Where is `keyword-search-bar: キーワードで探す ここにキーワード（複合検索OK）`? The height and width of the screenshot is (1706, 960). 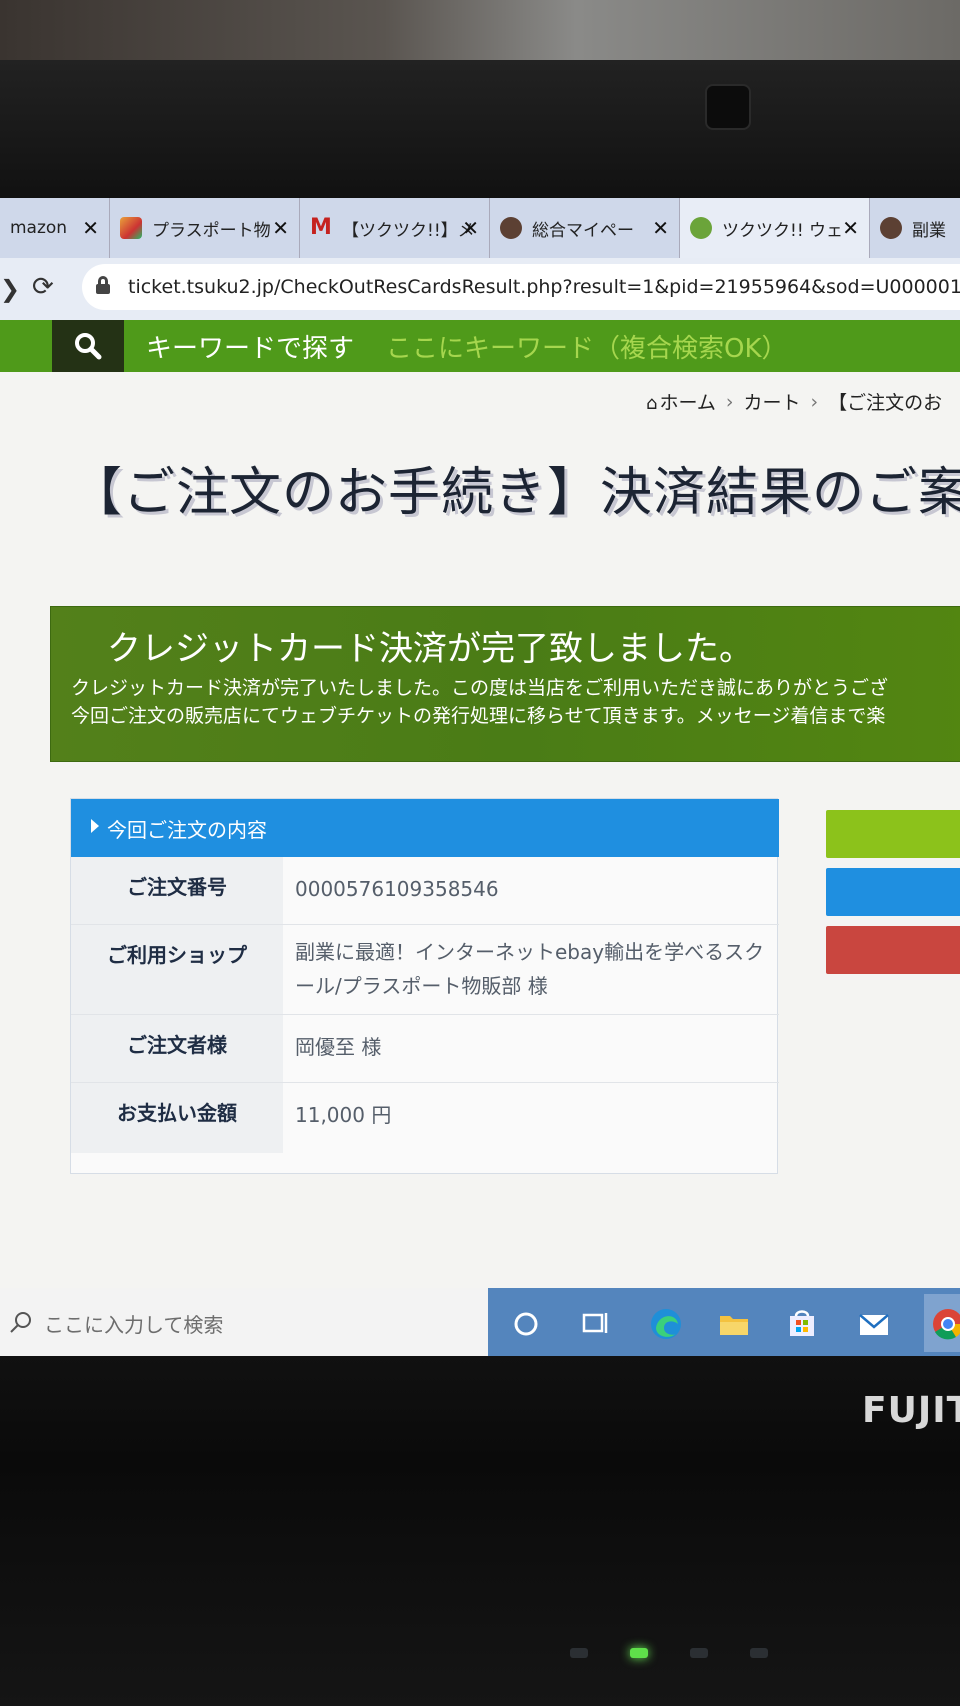
keyword-search-bar: キーワードで探す ここにキーワード（複合検索OK） is located at coordinates (480, 346).